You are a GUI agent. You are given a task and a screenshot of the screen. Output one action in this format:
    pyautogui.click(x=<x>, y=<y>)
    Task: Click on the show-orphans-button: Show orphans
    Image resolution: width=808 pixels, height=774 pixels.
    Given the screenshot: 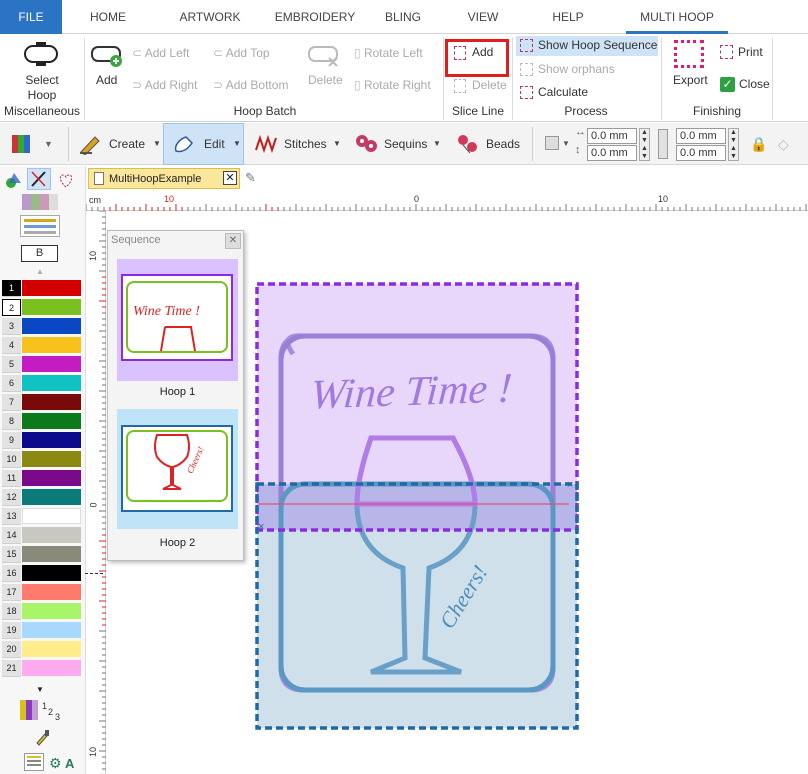 What is the action you would take?
    pyautogui.click(x=576, y=69)
    